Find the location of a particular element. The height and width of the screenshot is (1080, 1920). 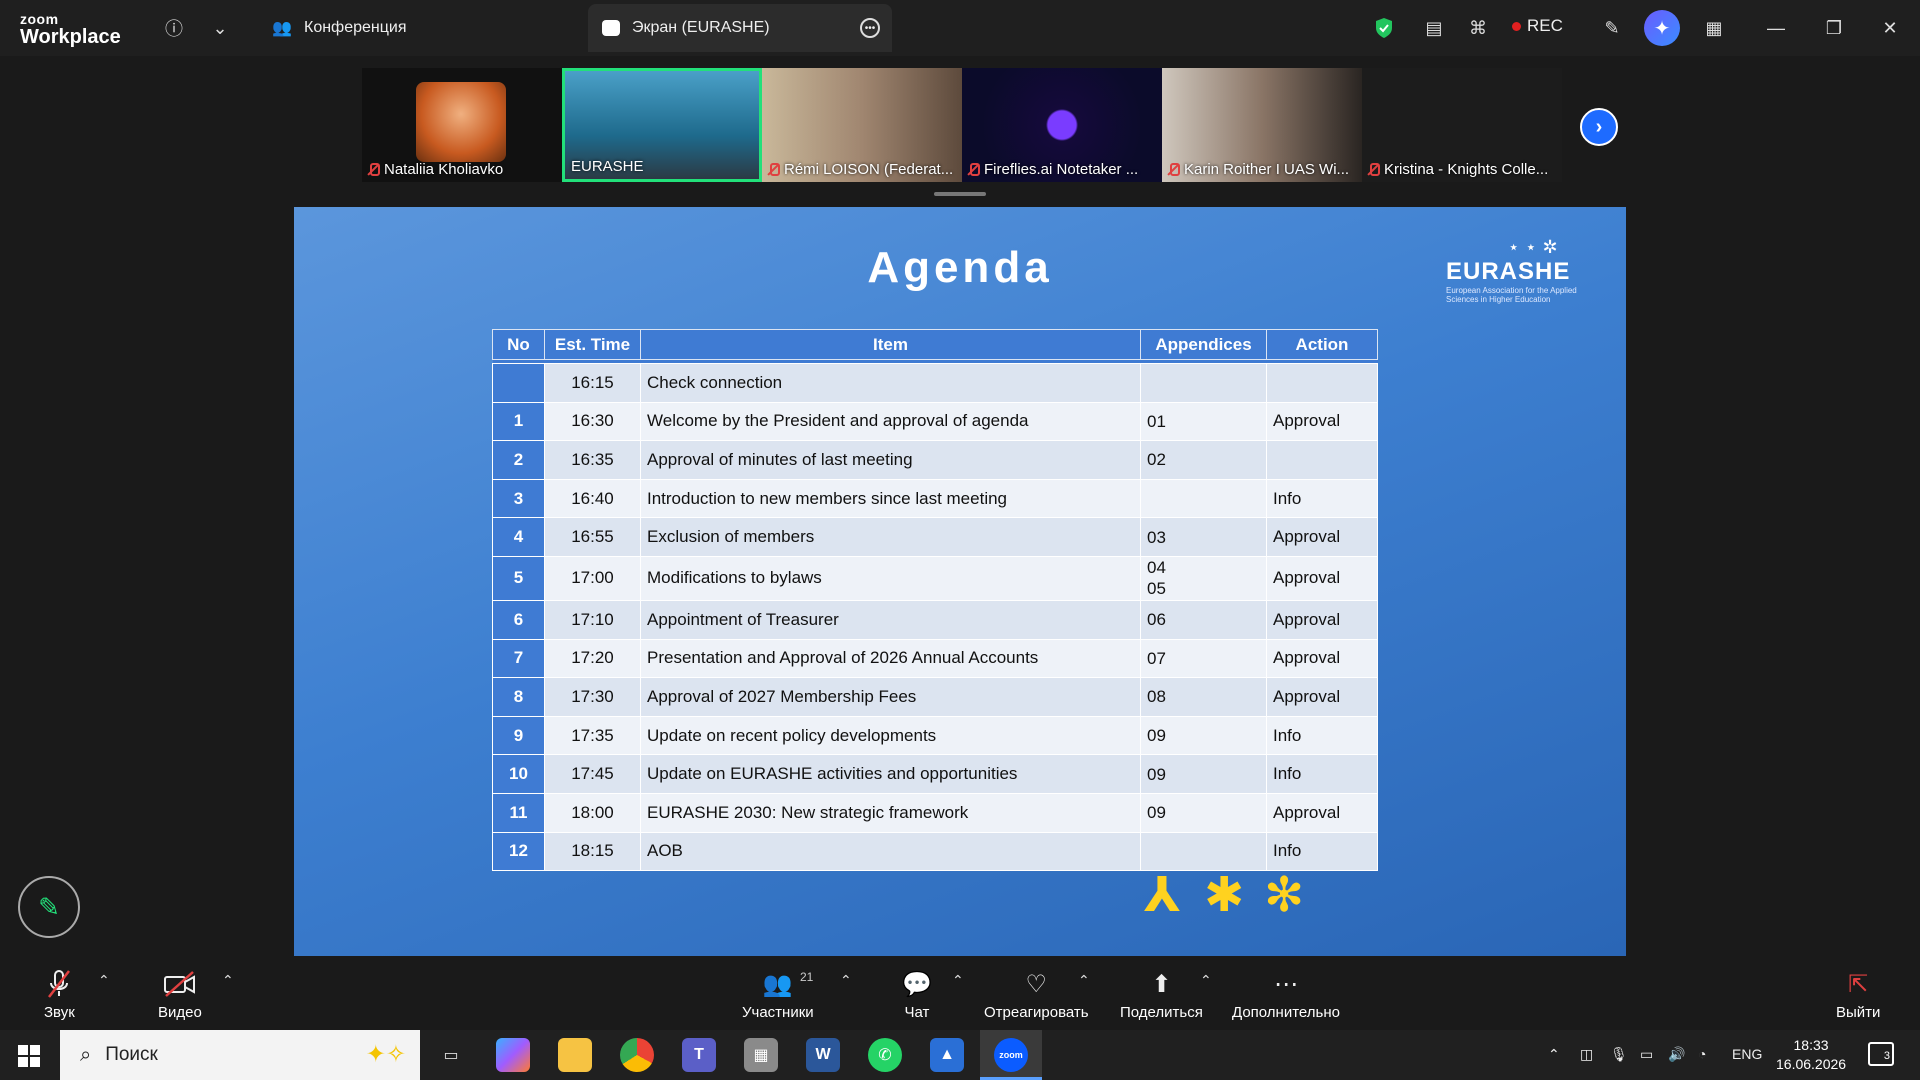

language-indicator: ENG is located at coordinates (1747, 1054).